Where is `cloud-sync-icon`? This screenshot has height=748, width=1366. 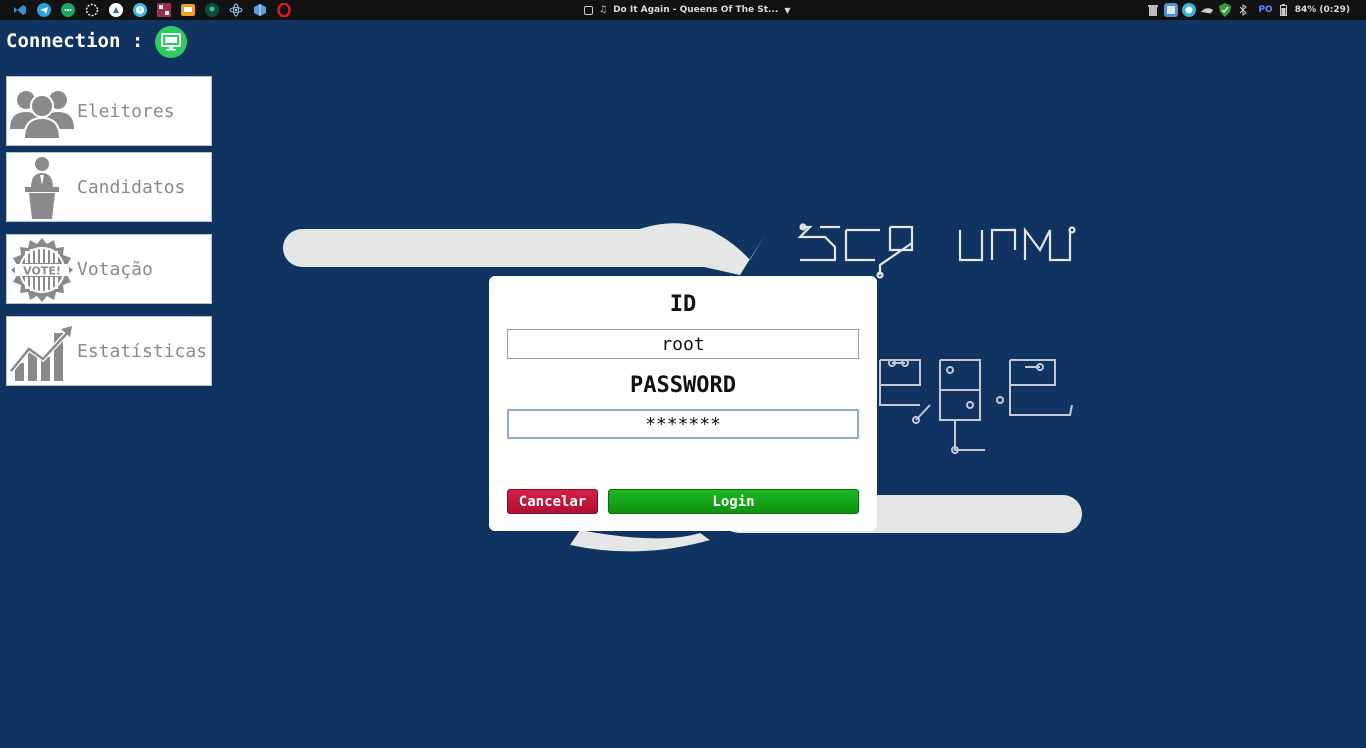 cloud-sync-icon is located at coordinates (1207, 10).